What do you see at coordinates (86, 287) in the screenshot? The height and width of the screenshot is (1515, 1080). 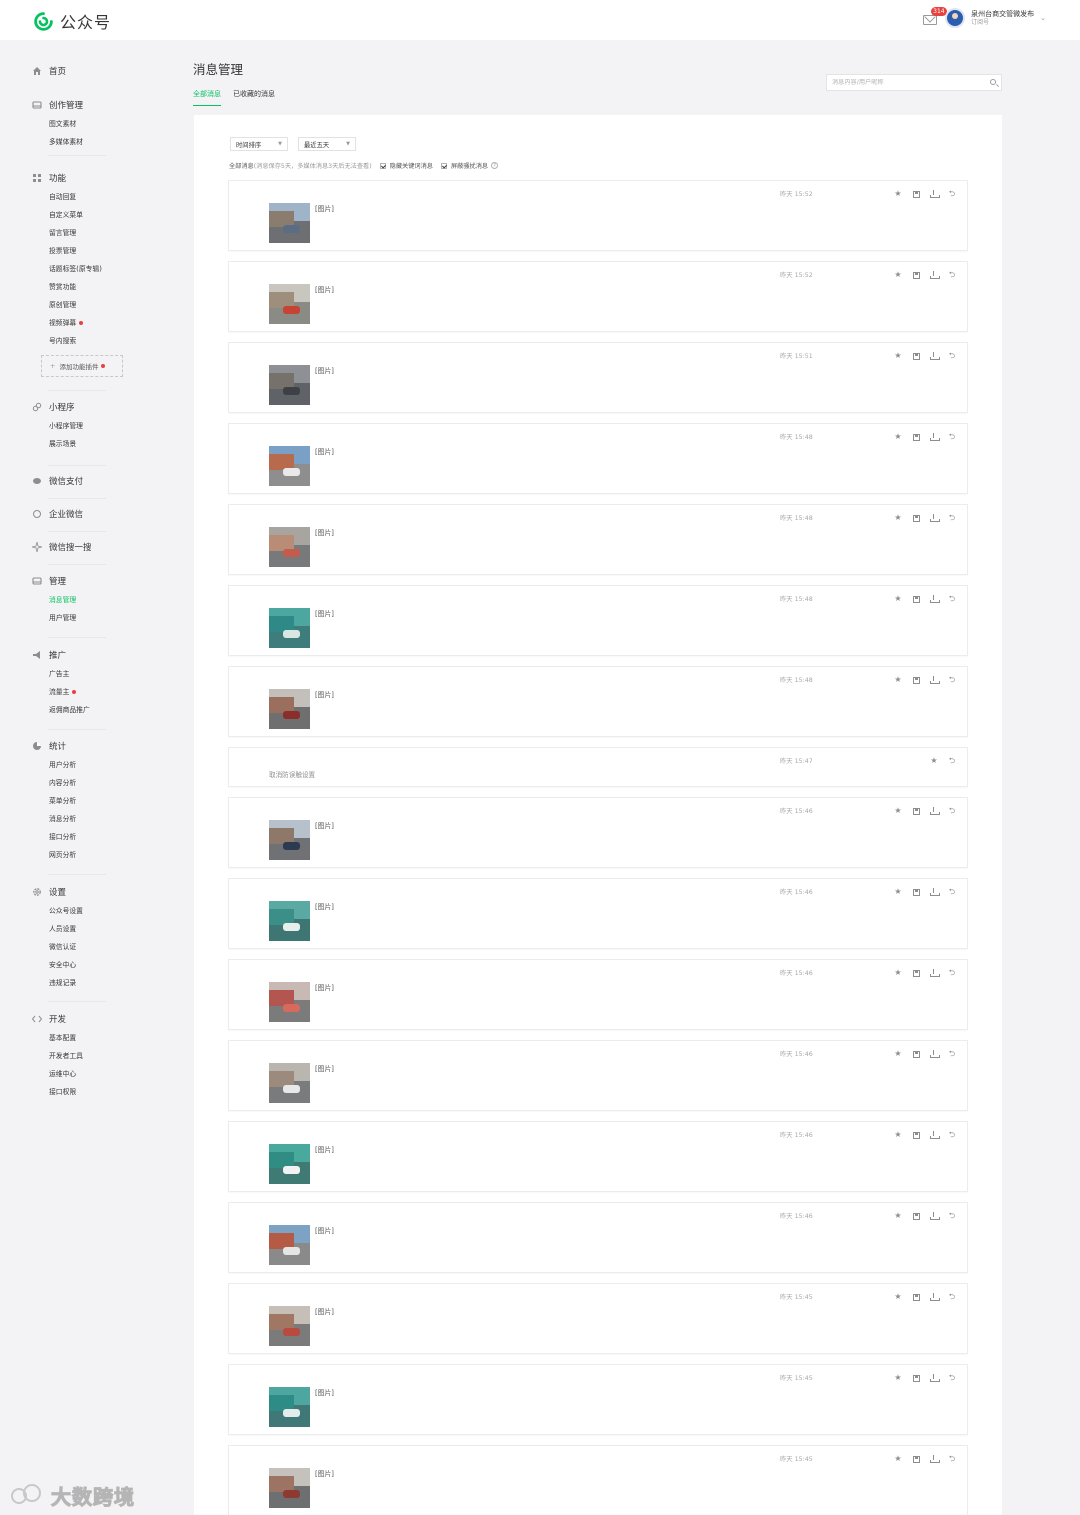 I see `sidebar-item: 赞赏功能` at bounding box center [86, 287].